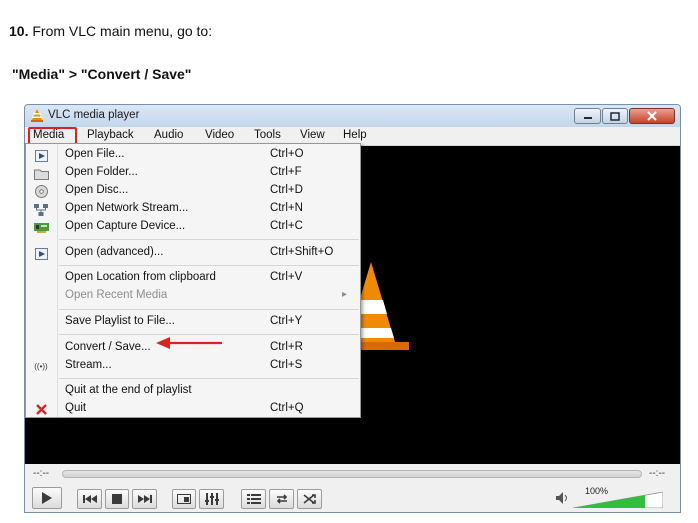 The height and width of the screenshot is (523, 698). What do you see at coordinates (41, 209) in the screenshot?
I see `network-icon` at bounding box center [41, 209].